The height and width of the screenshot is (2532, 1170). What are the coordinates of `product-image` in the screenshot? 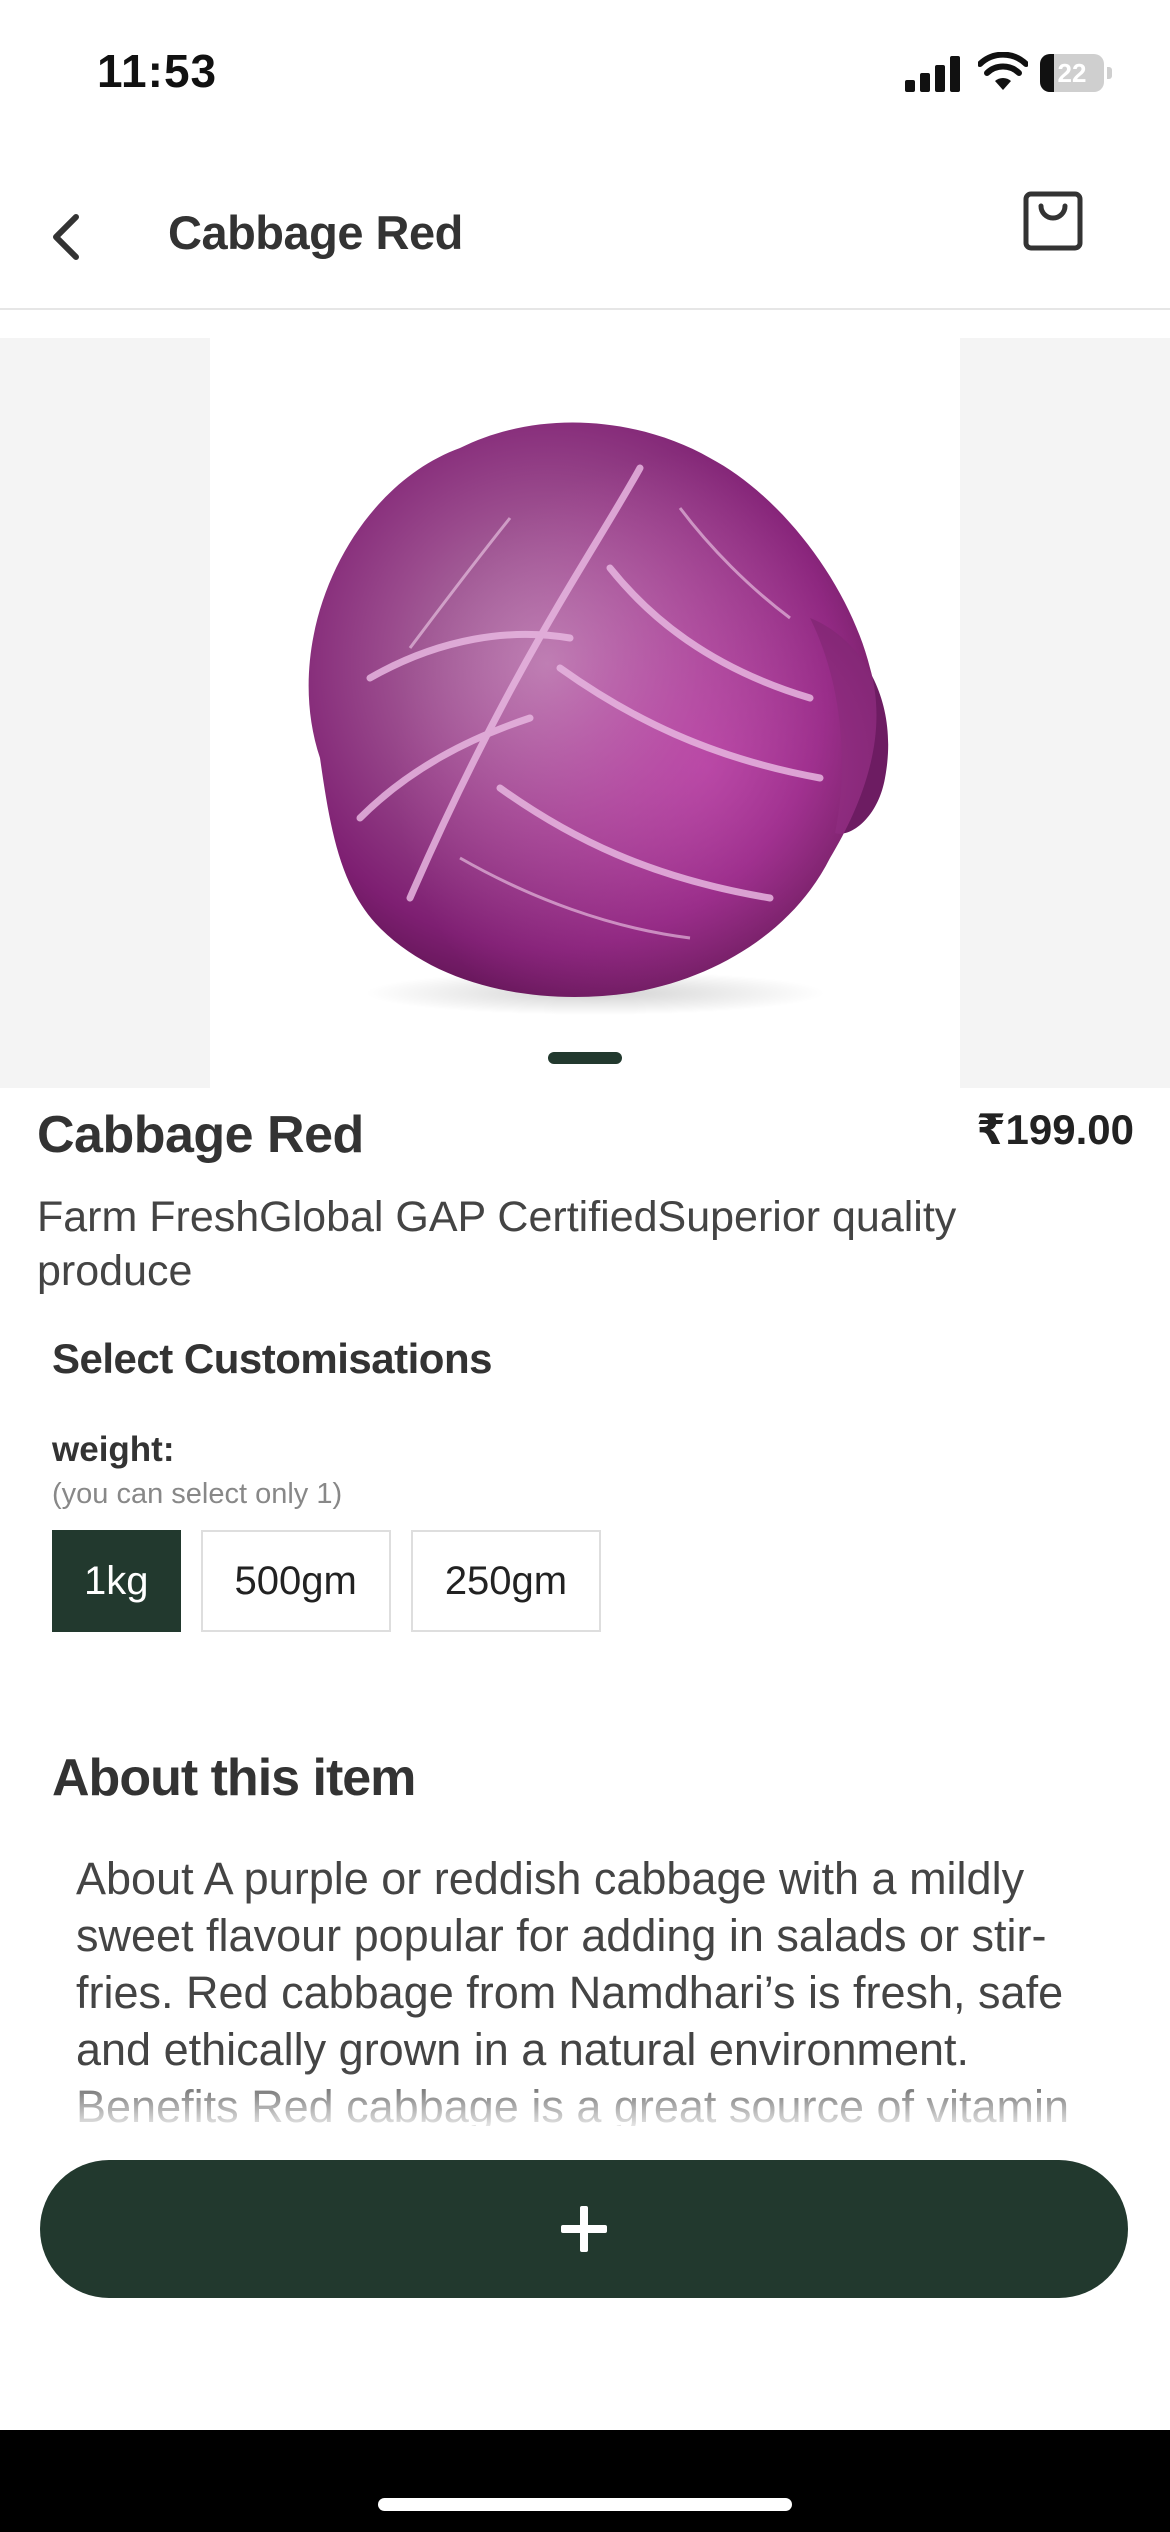 It's located at (598, 718).